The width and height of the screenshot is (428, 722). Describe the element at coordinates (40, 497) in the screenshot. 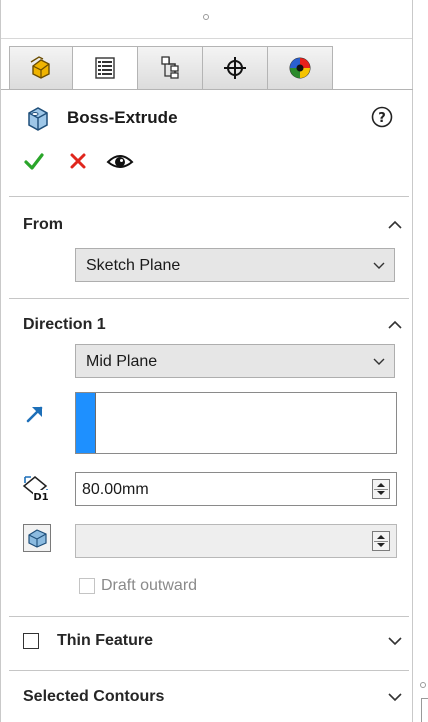

I see `depth-icon-label: D1` at that location.